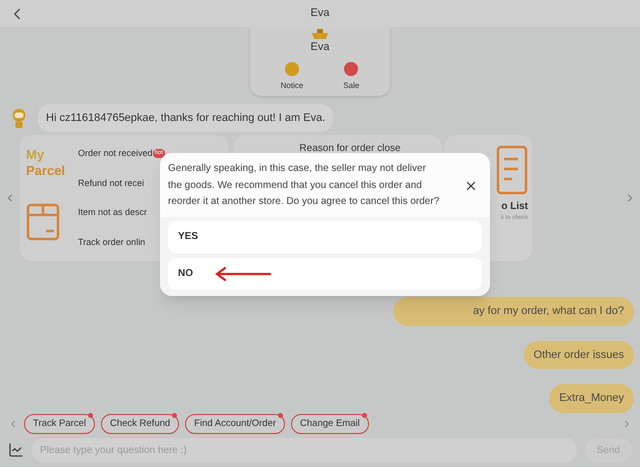 The height and width of the screenshot is (467, 640). What do you see at coordinates (512, 169) in the screenshot?
I see `clipboard-icon` at bounding box center [512, 169].